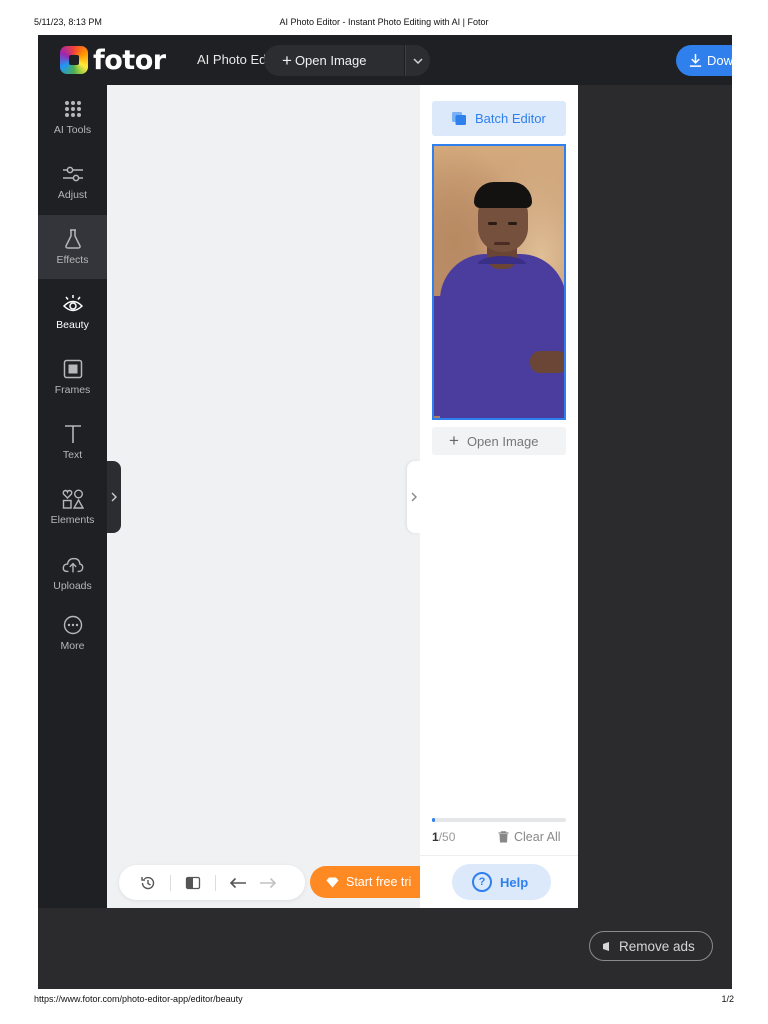 Image resolution: width=768 pixels, height=1024 pixels. I want to click on ad-tag-icon, so click(606, 946).